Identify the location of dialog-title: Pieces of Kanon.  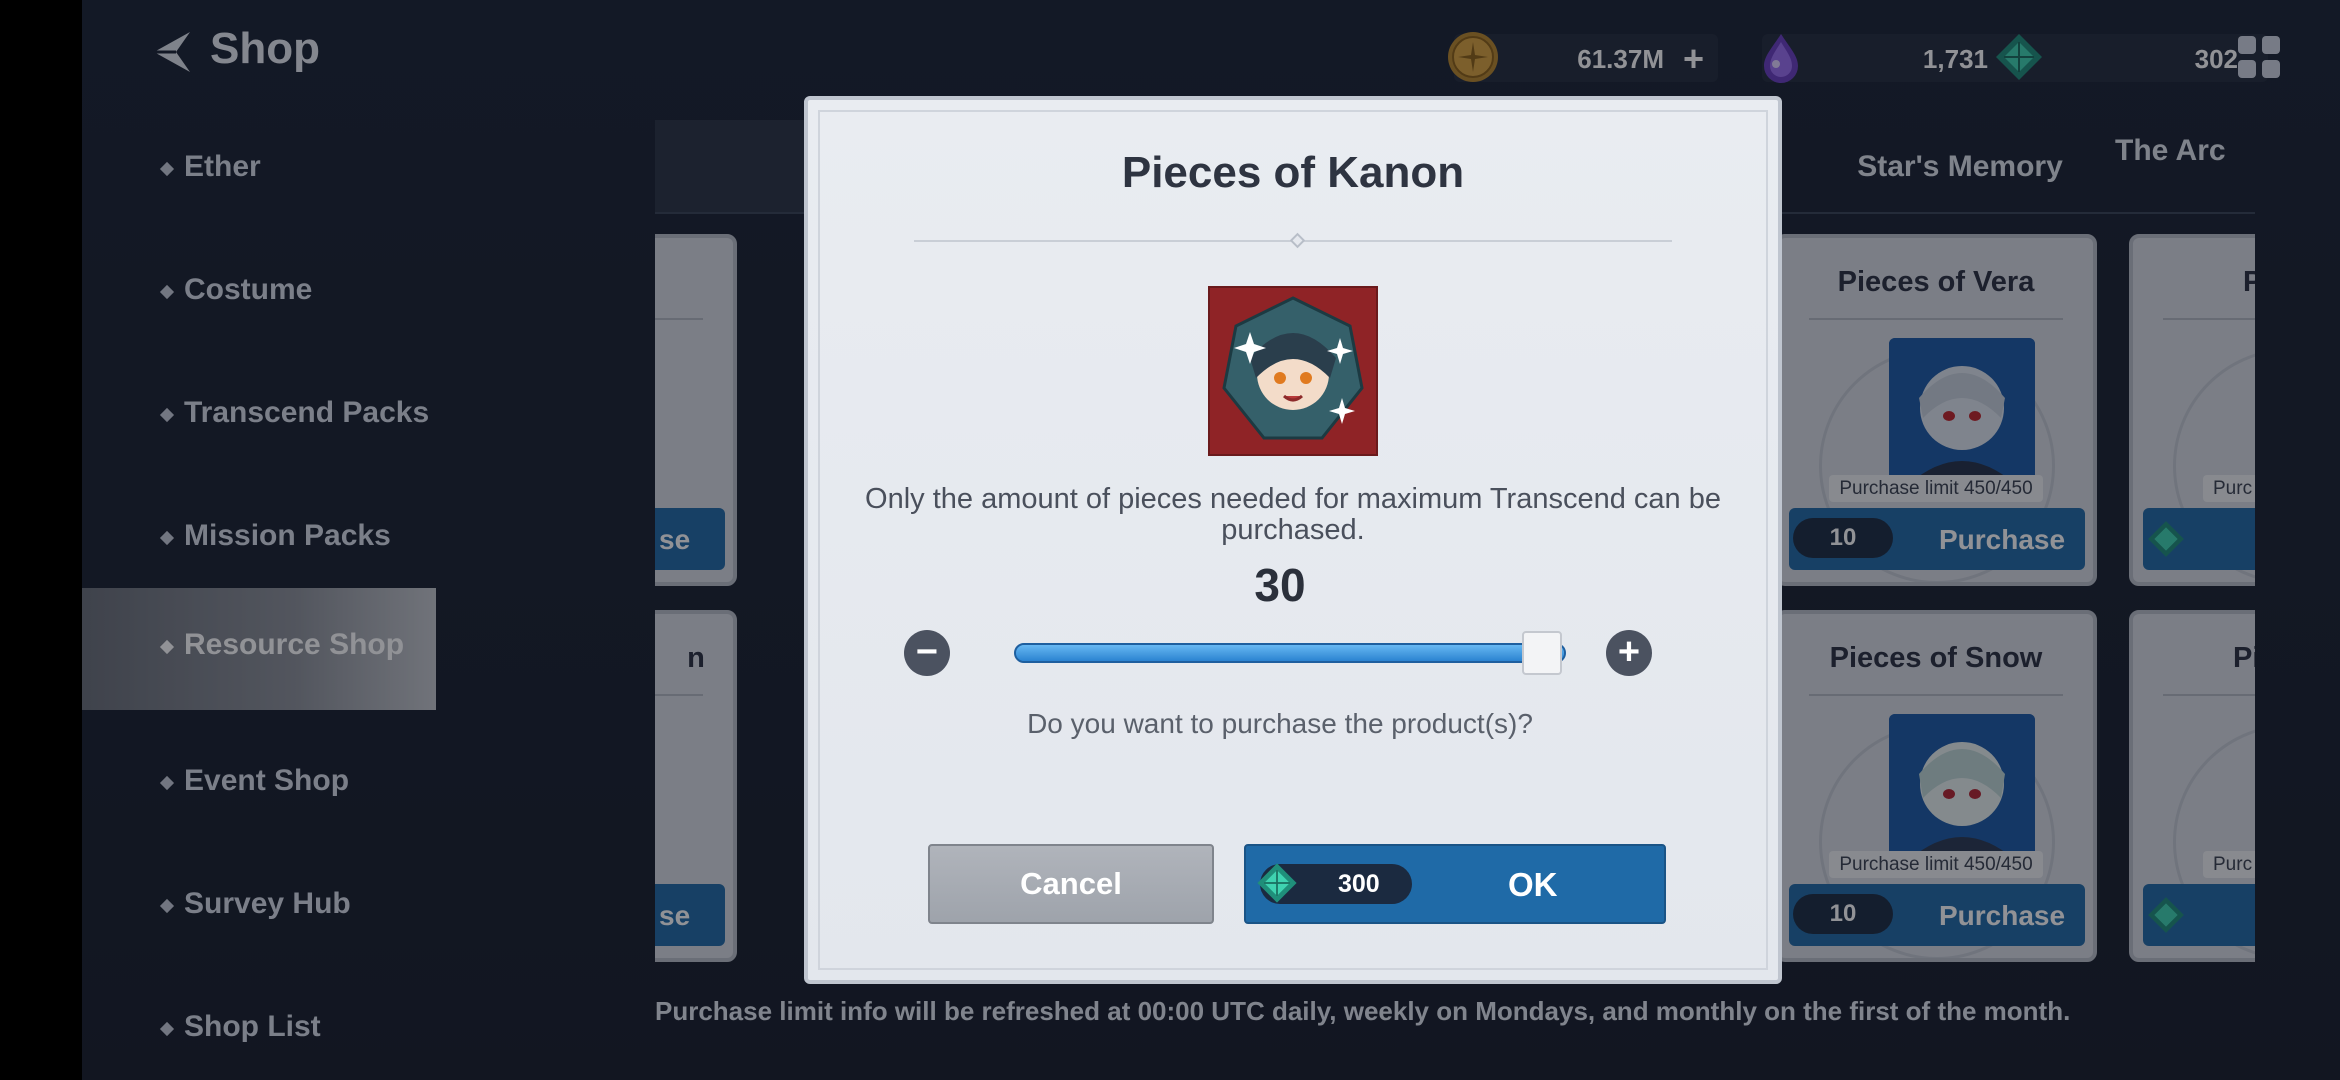
(1293, 172).